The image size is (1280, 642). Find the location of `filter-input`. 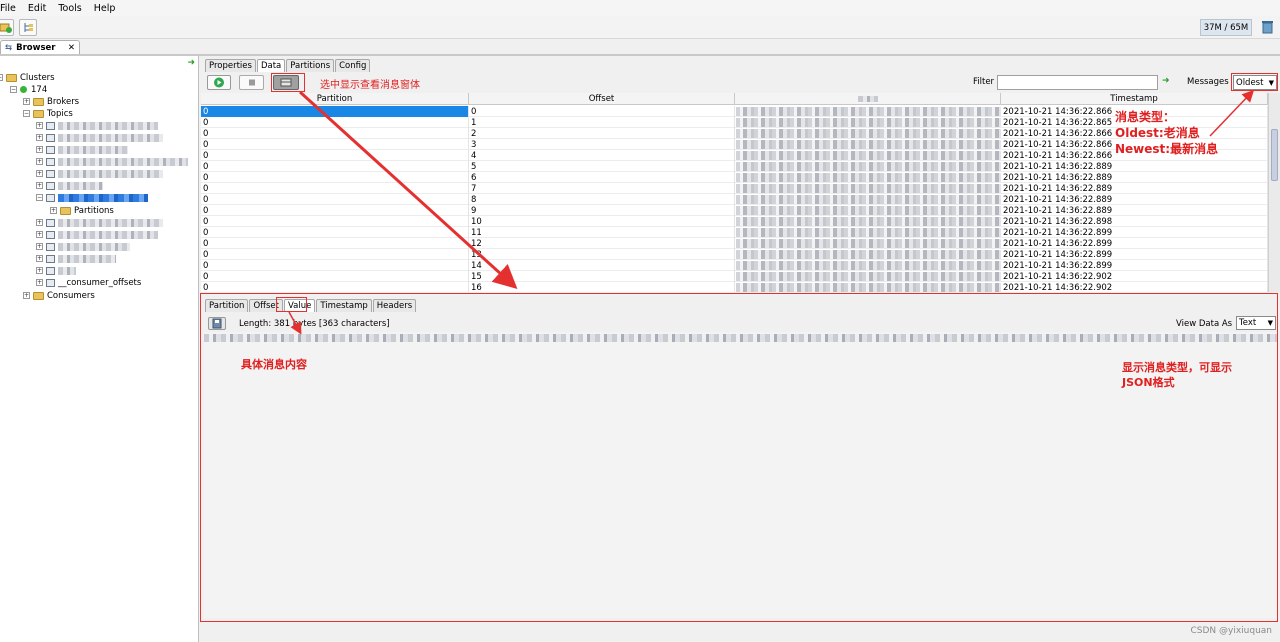

filter-input is located at coordinates (1077, 82).